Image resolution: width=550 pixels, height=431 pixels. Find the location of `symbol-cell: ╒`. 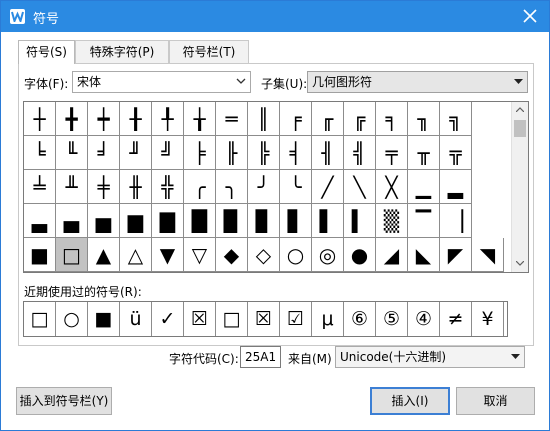

symbol-cell: ╒ is located at coordinates (296, 119).